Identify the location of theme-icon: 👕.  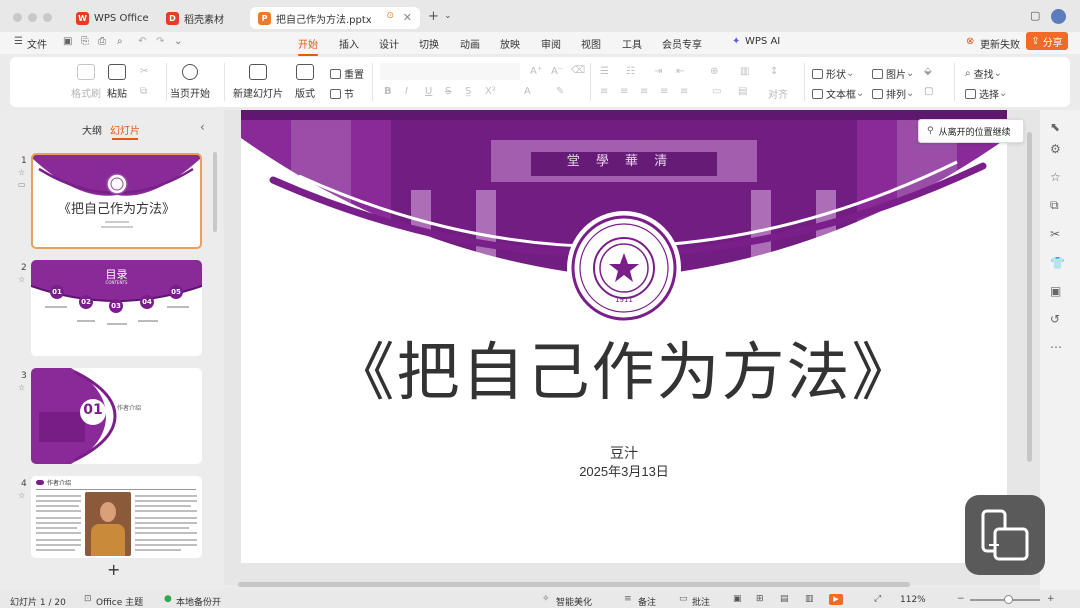
(1057, 263).